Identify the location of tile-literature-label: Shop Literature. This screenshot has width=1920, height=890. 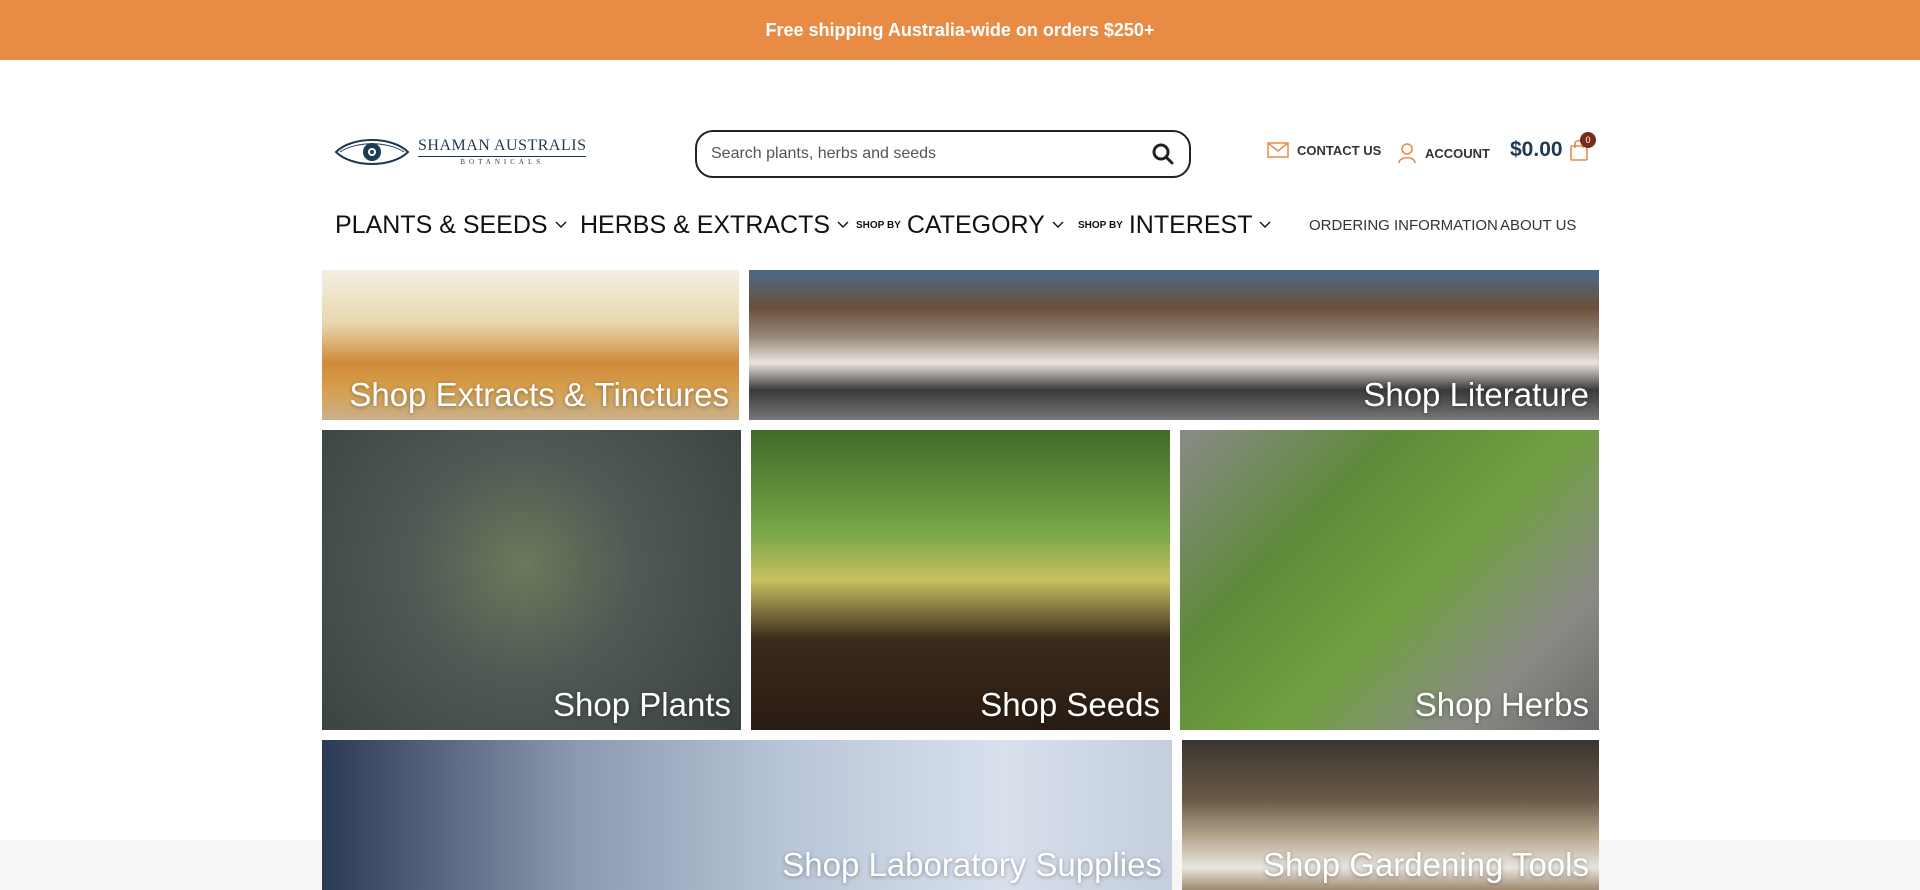
(1476, 394).